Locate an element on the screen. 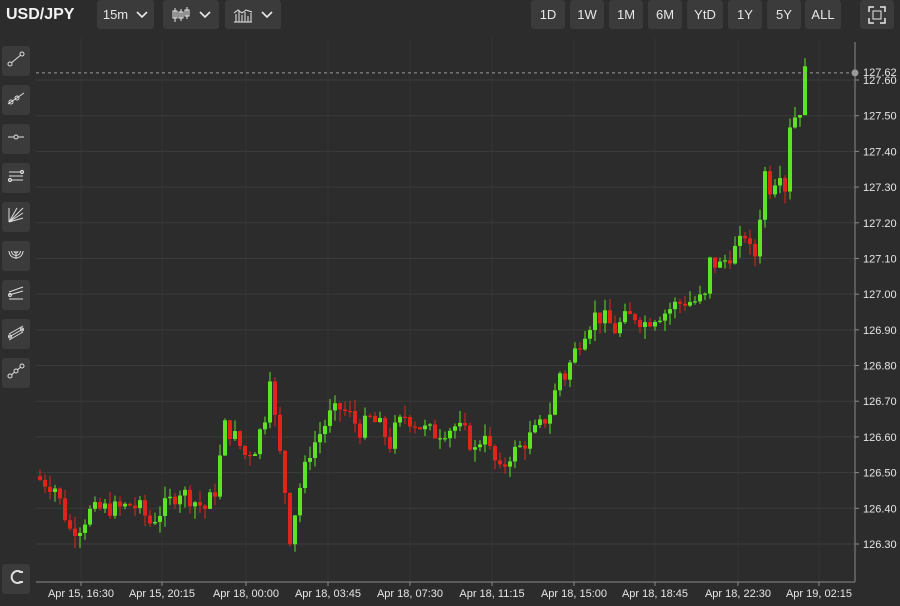  range-5y-button: 5Y is located at coordinates (784, 14).